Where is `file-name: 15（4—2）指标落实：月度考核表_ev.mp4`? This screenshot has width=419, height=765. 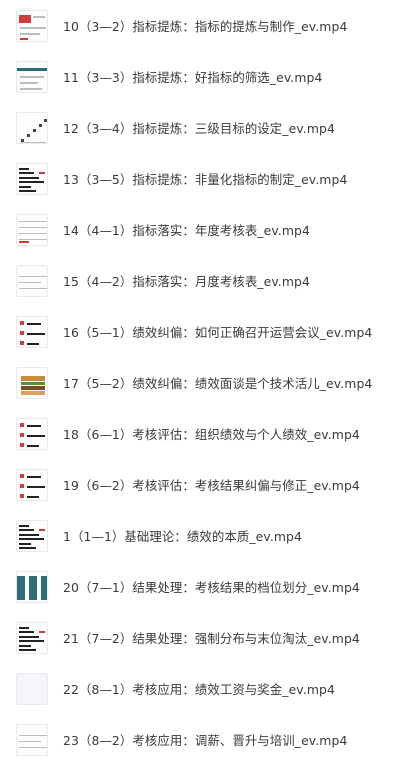 file-name: 15（4—2）指标落实：月度考核表_ev.mp4 is located at coordinates (186, 281).